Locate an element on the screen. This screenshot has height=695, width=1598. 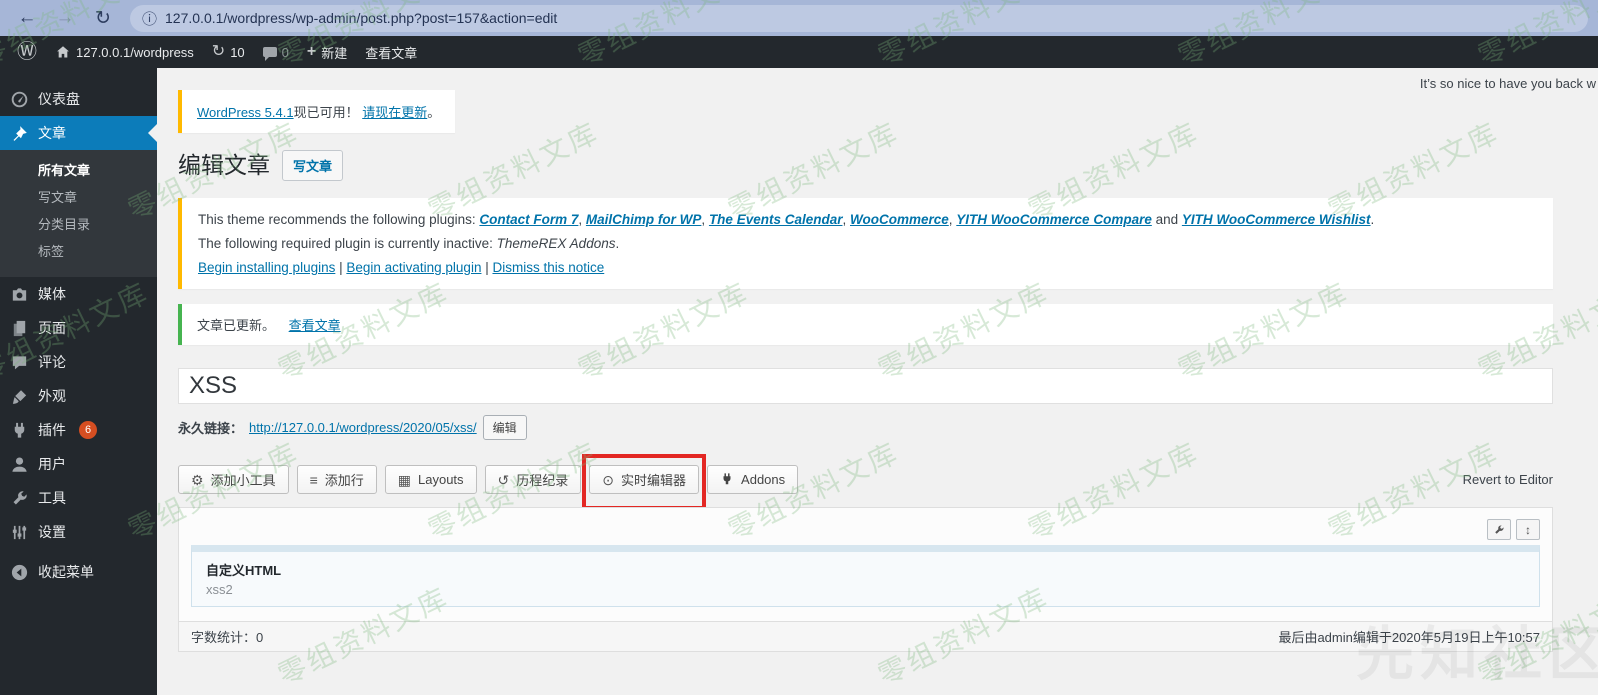
sidebar-item-dashboard: 仪表盘 is located at coordinates (78, 99).